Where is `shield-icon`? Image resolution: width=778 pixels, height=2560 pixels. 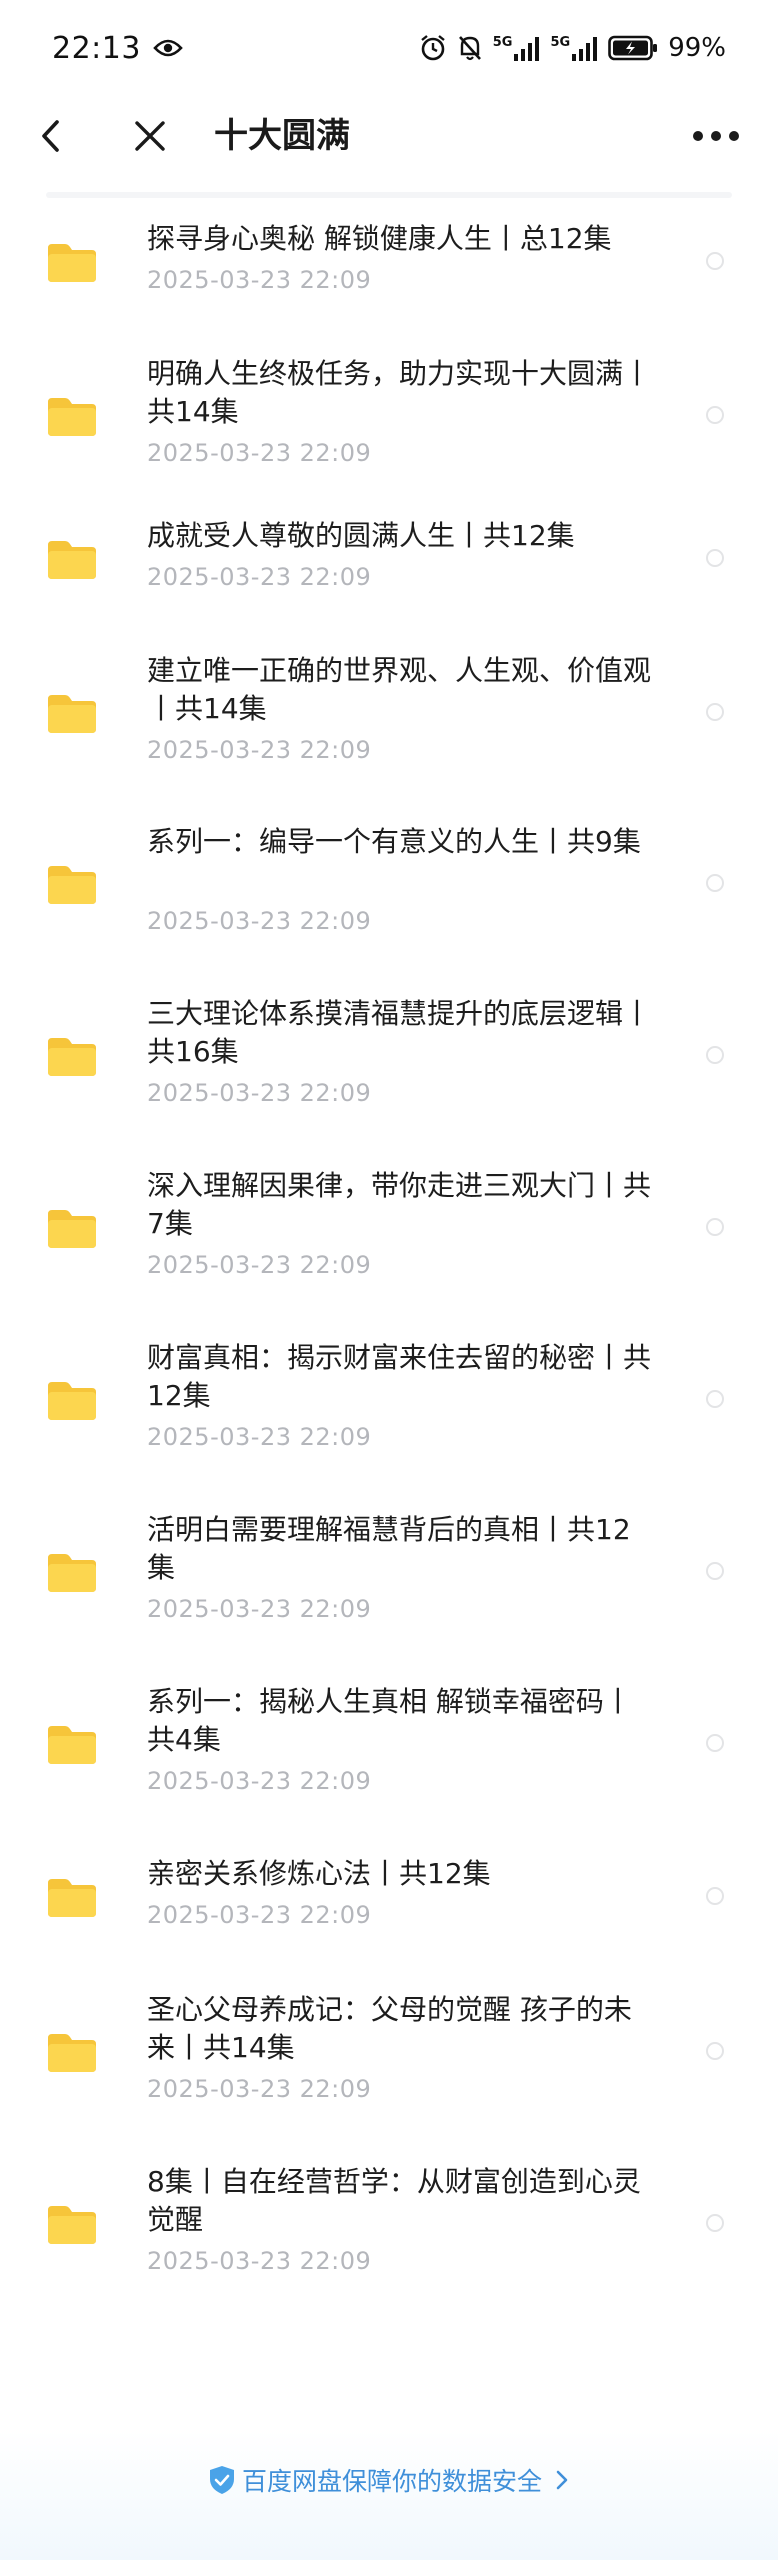 shield-icon is located at coordinates (221, 2480).